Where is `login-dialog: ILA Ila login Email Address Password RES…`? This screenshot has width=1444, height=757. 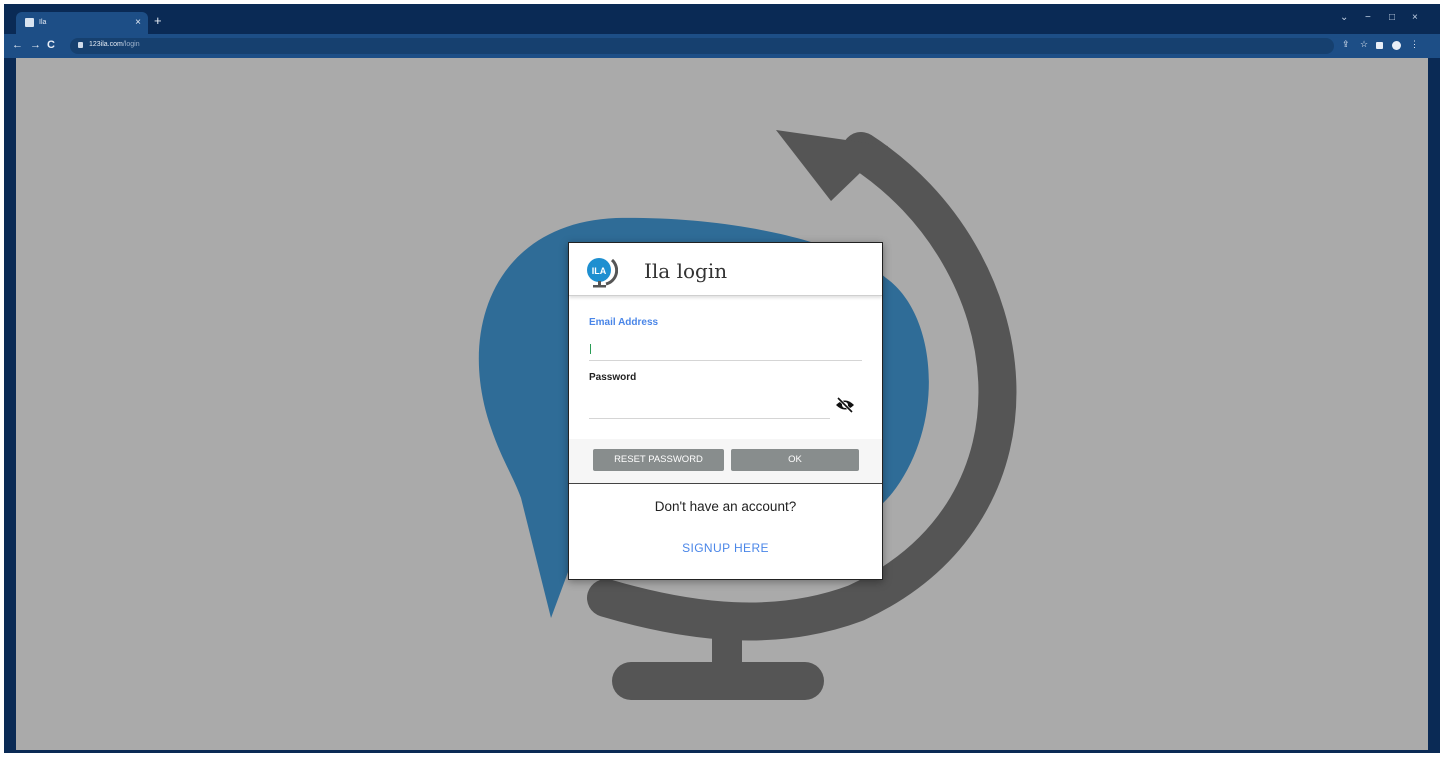
login-dialog: ILA Ila login Email Address Password RES… is located at coordinates (725, 411).